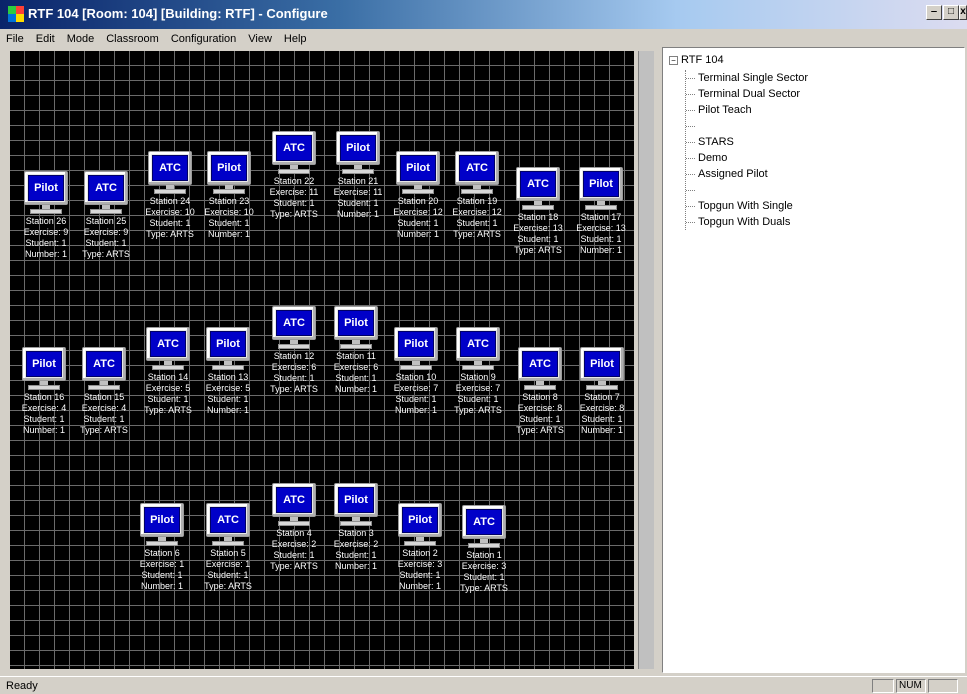  What do you see at coordinates (747, 94) in the screenshot?
I see `tree-item-terminal-dual-sector: Terminal Dual Sector` at bounding box center [747, 94].